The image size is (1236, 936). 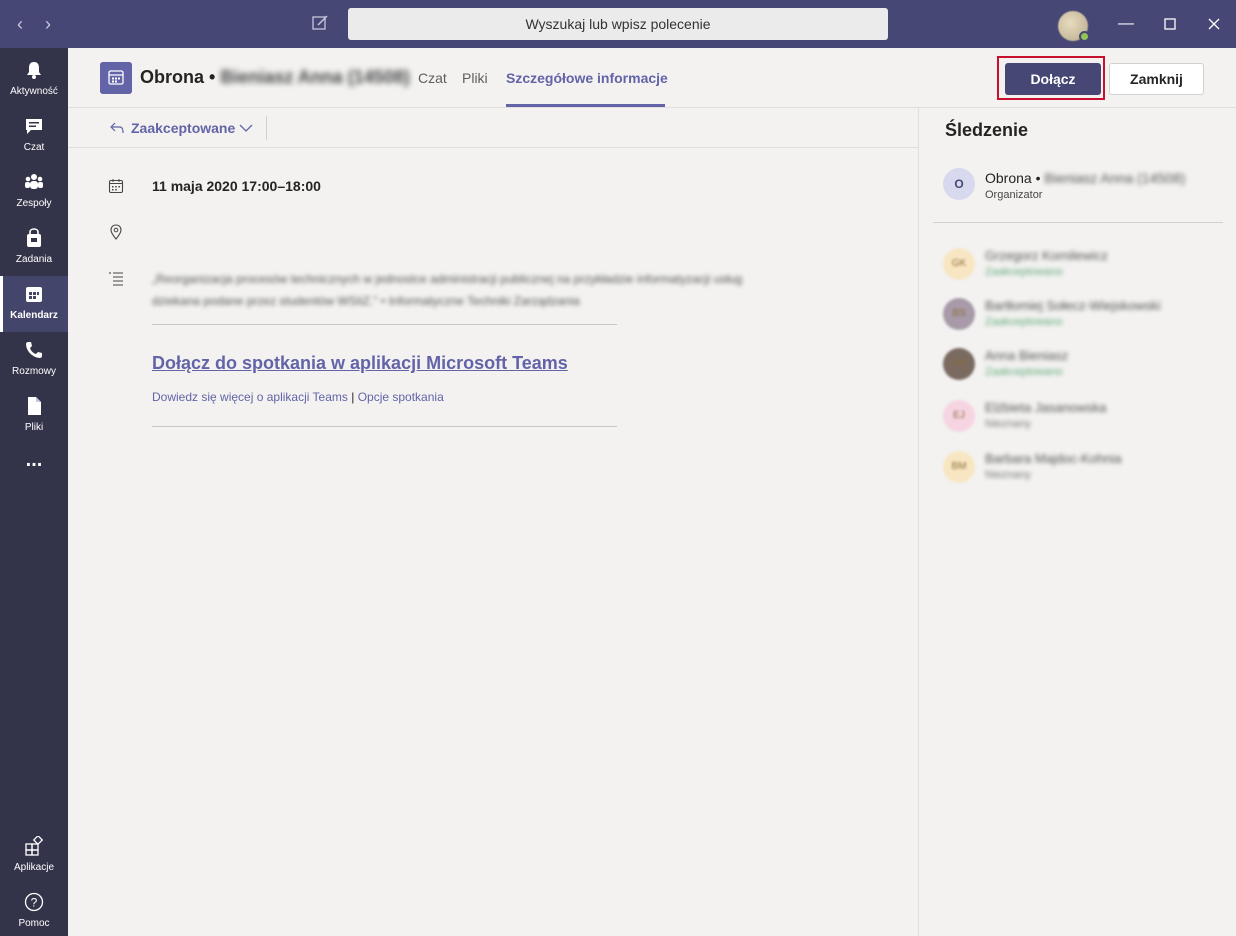 What do you see at coordinates (493, 128) in the screenshot?
I see `rsvp-toolbar: Zaakceptowane` at bounding box center [493, 128].